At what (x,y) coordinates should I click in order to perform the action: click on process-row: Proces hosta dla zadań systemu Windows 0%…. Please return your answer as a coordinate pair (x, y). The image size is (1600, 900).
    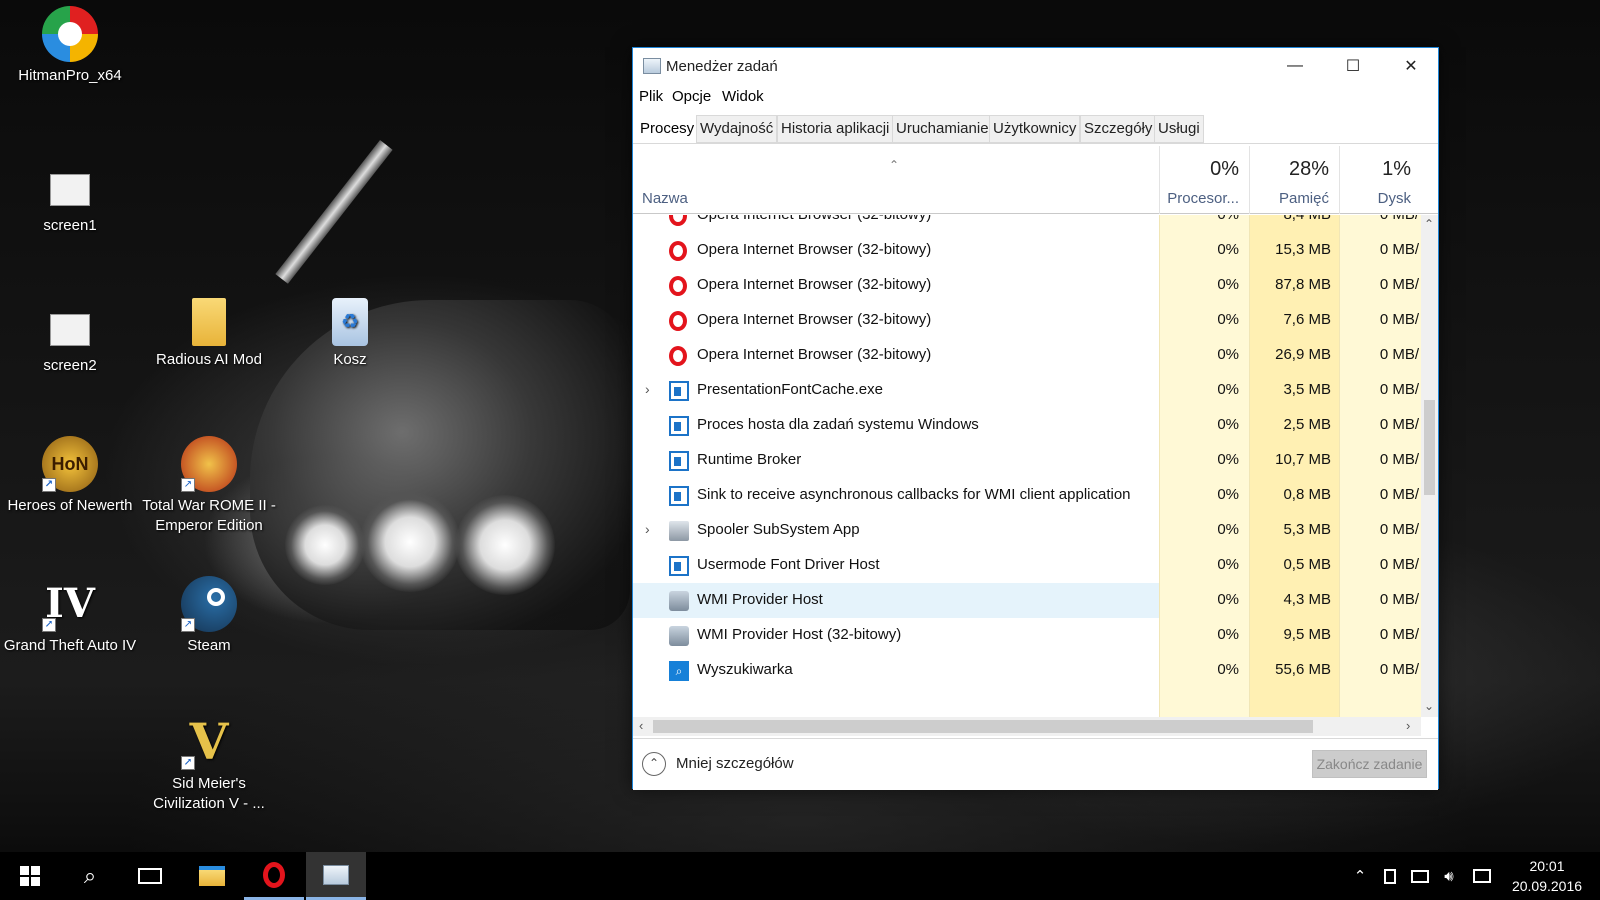
    Looking at the image, I should click on (1027, 425).